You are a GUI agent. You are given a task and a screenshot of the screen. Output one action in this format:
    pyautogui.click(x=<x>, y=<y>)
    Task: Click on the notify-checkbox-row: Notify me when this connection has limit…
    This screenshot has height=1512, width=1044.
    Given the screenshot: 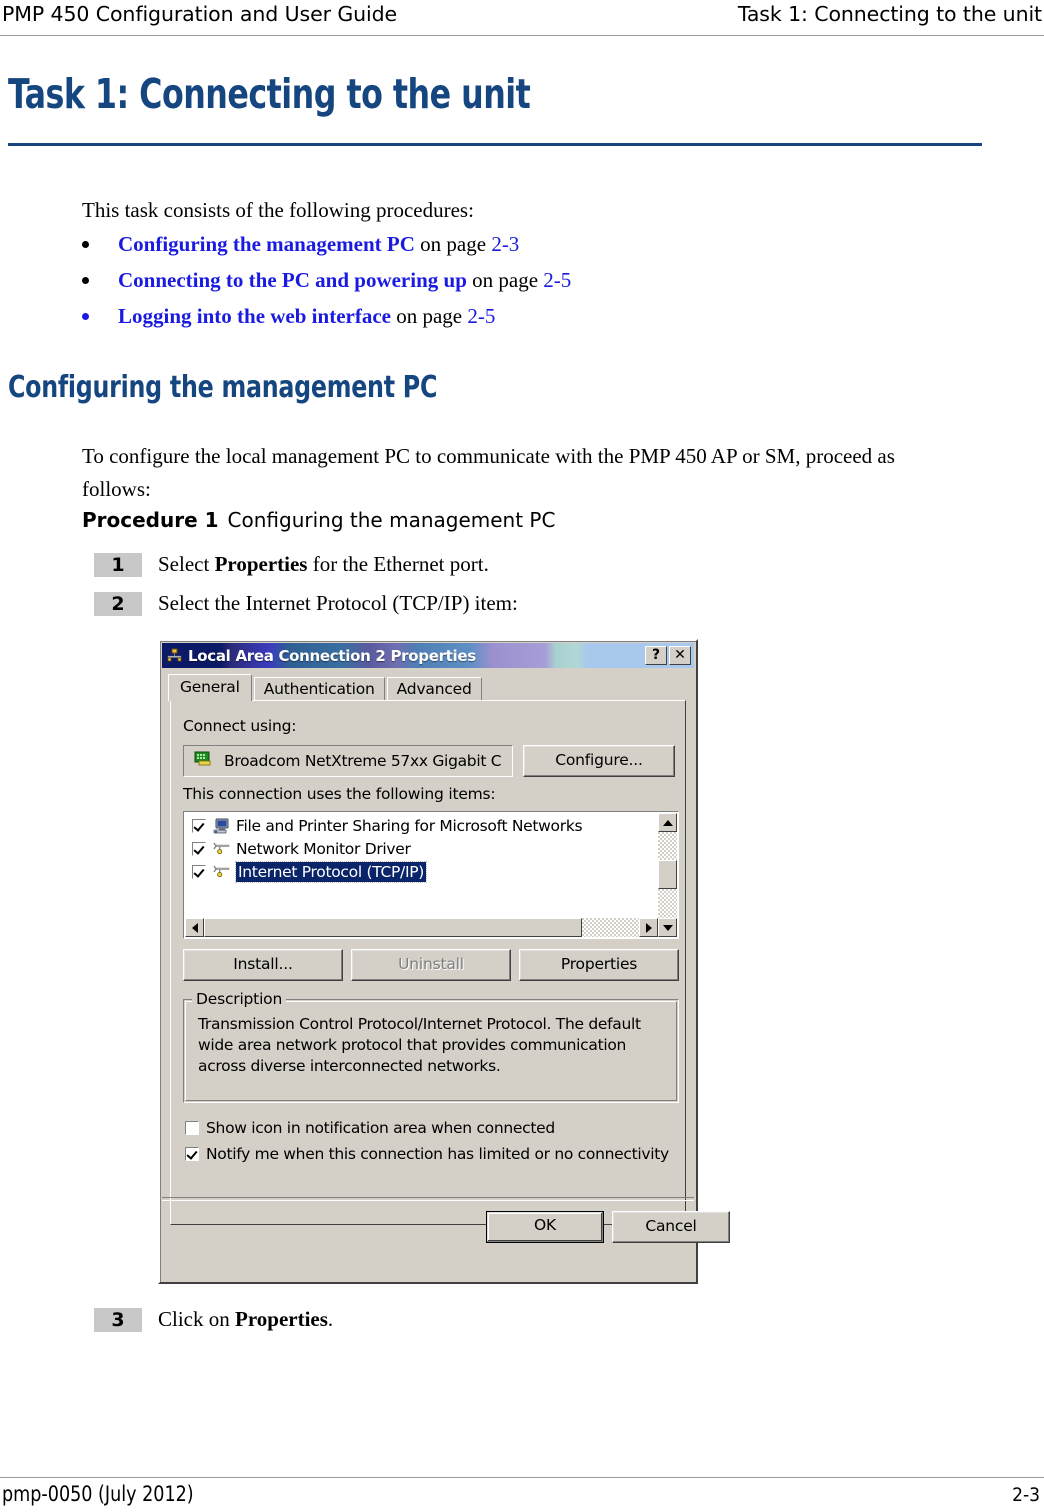 What is the action you would take?
    pyautogui.click(x=427, y=1154)
    